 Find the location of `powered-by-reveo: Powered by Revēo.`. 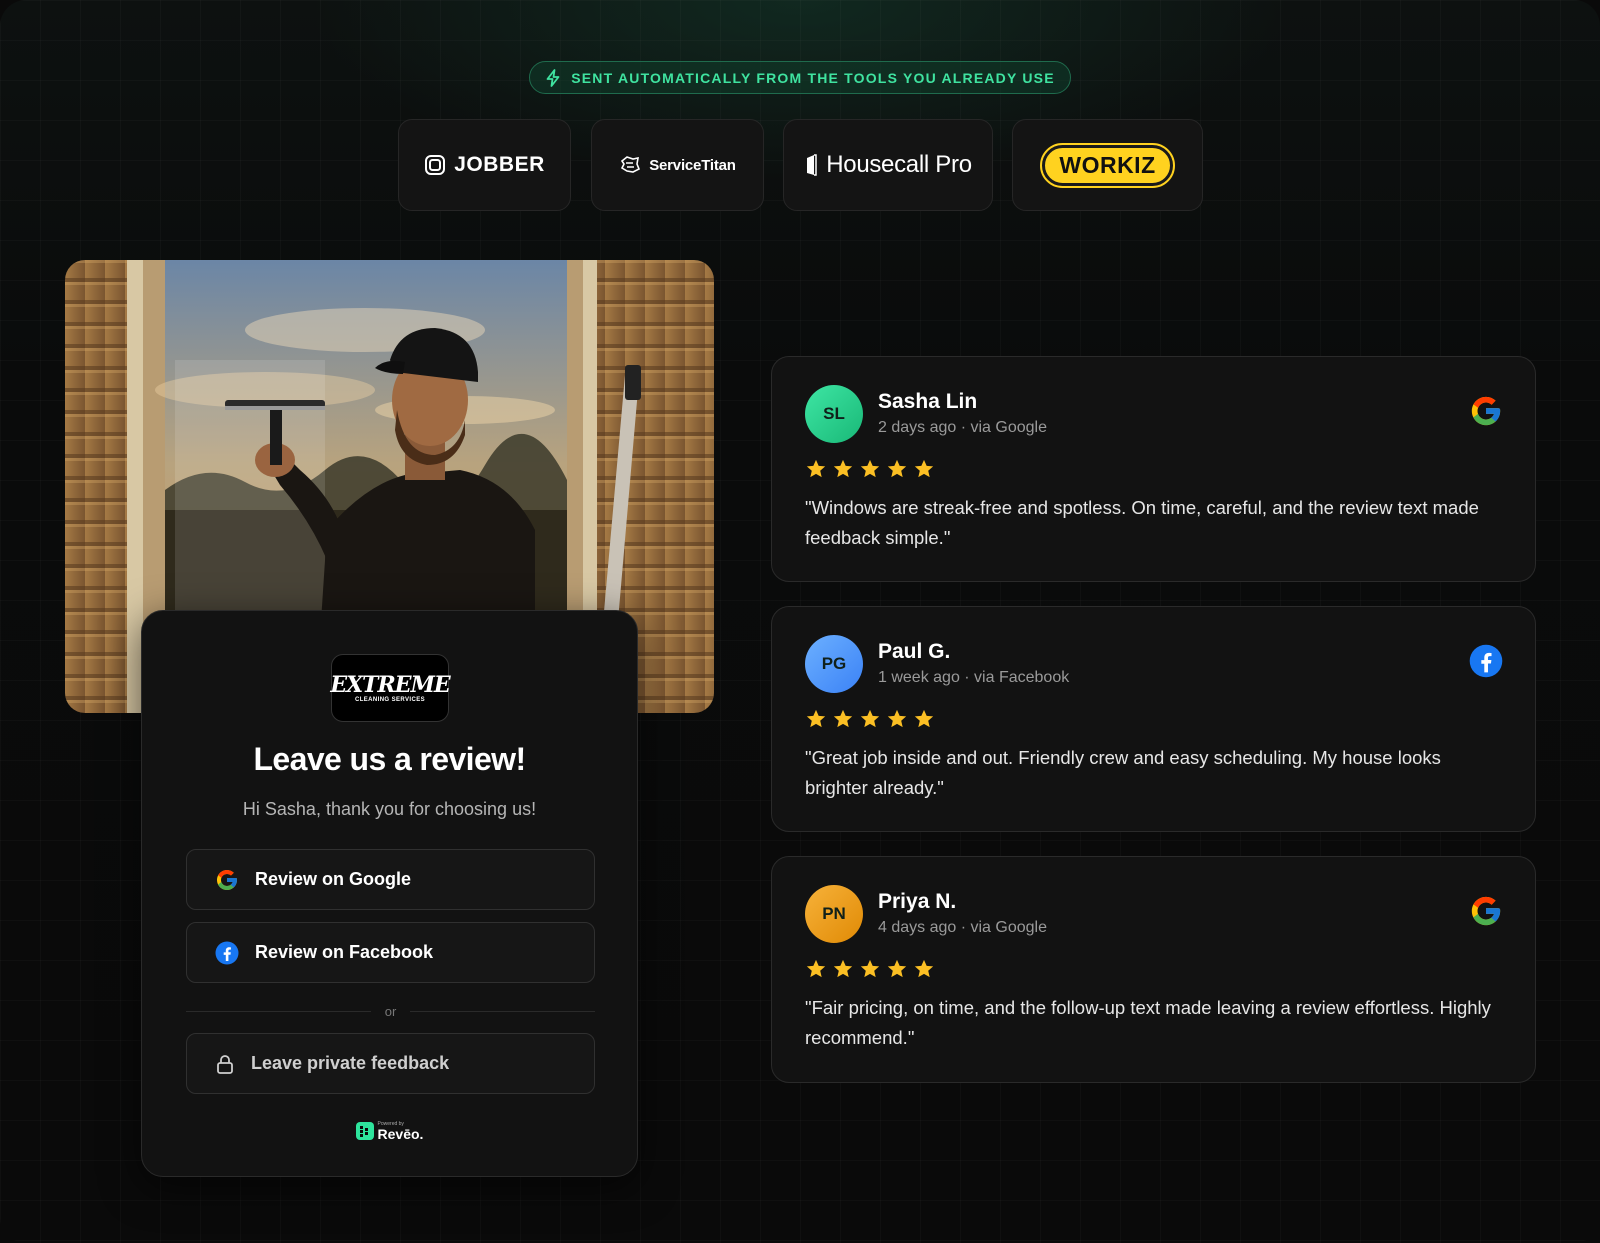

powered-by-reveo: Powered by Revēo. is located at coordinates (389, 1131).